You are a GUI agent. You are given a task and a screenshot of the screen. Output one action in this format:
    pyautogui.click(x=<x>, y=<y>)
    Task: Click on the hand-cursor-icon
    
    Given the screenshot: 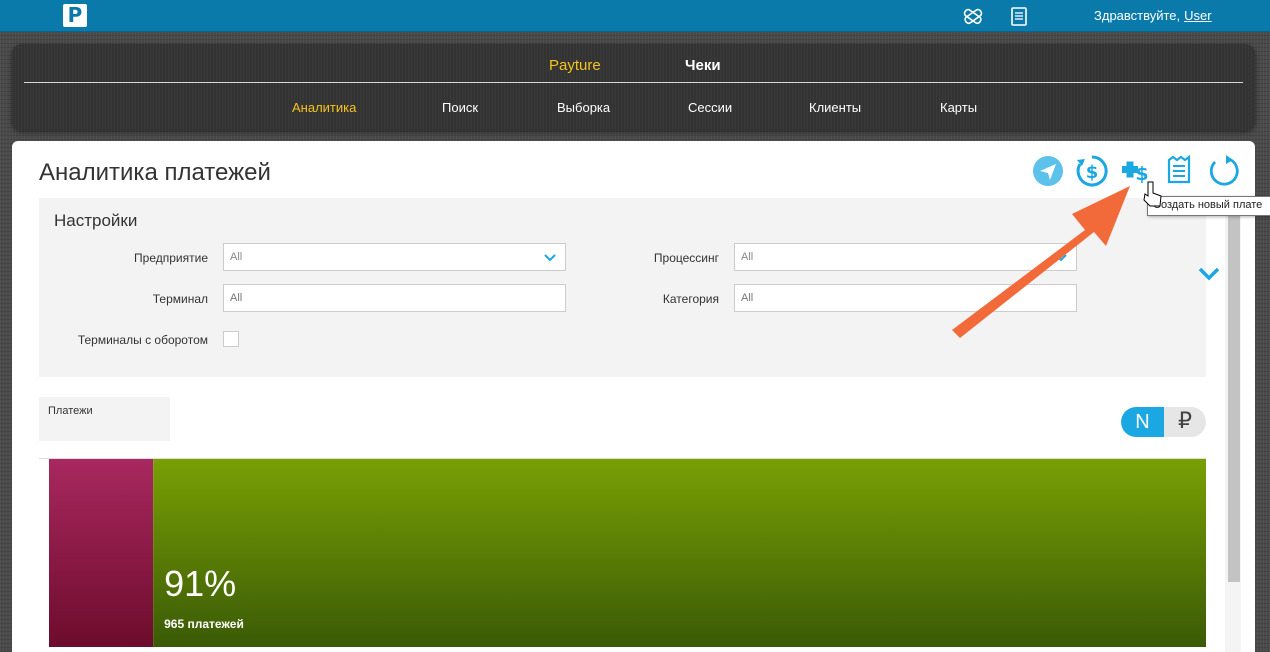 What is the action you would take?
    pyautogui.click(x=1152, y=194)
    